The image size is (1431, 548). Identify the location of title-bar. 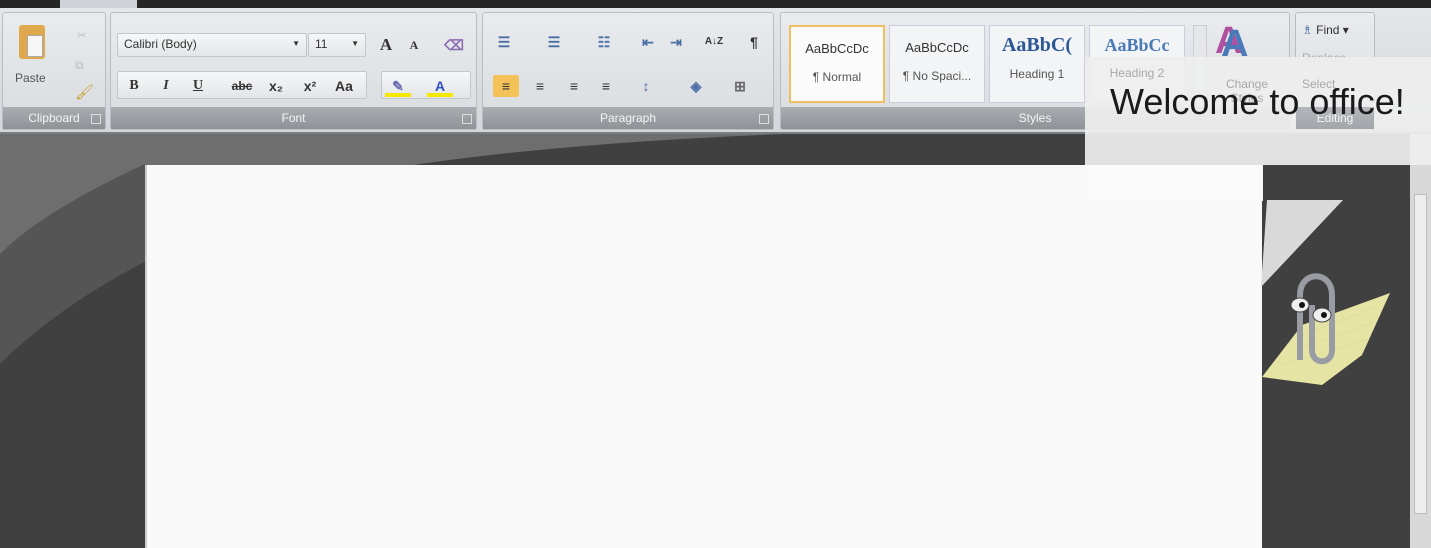
(715, 4).